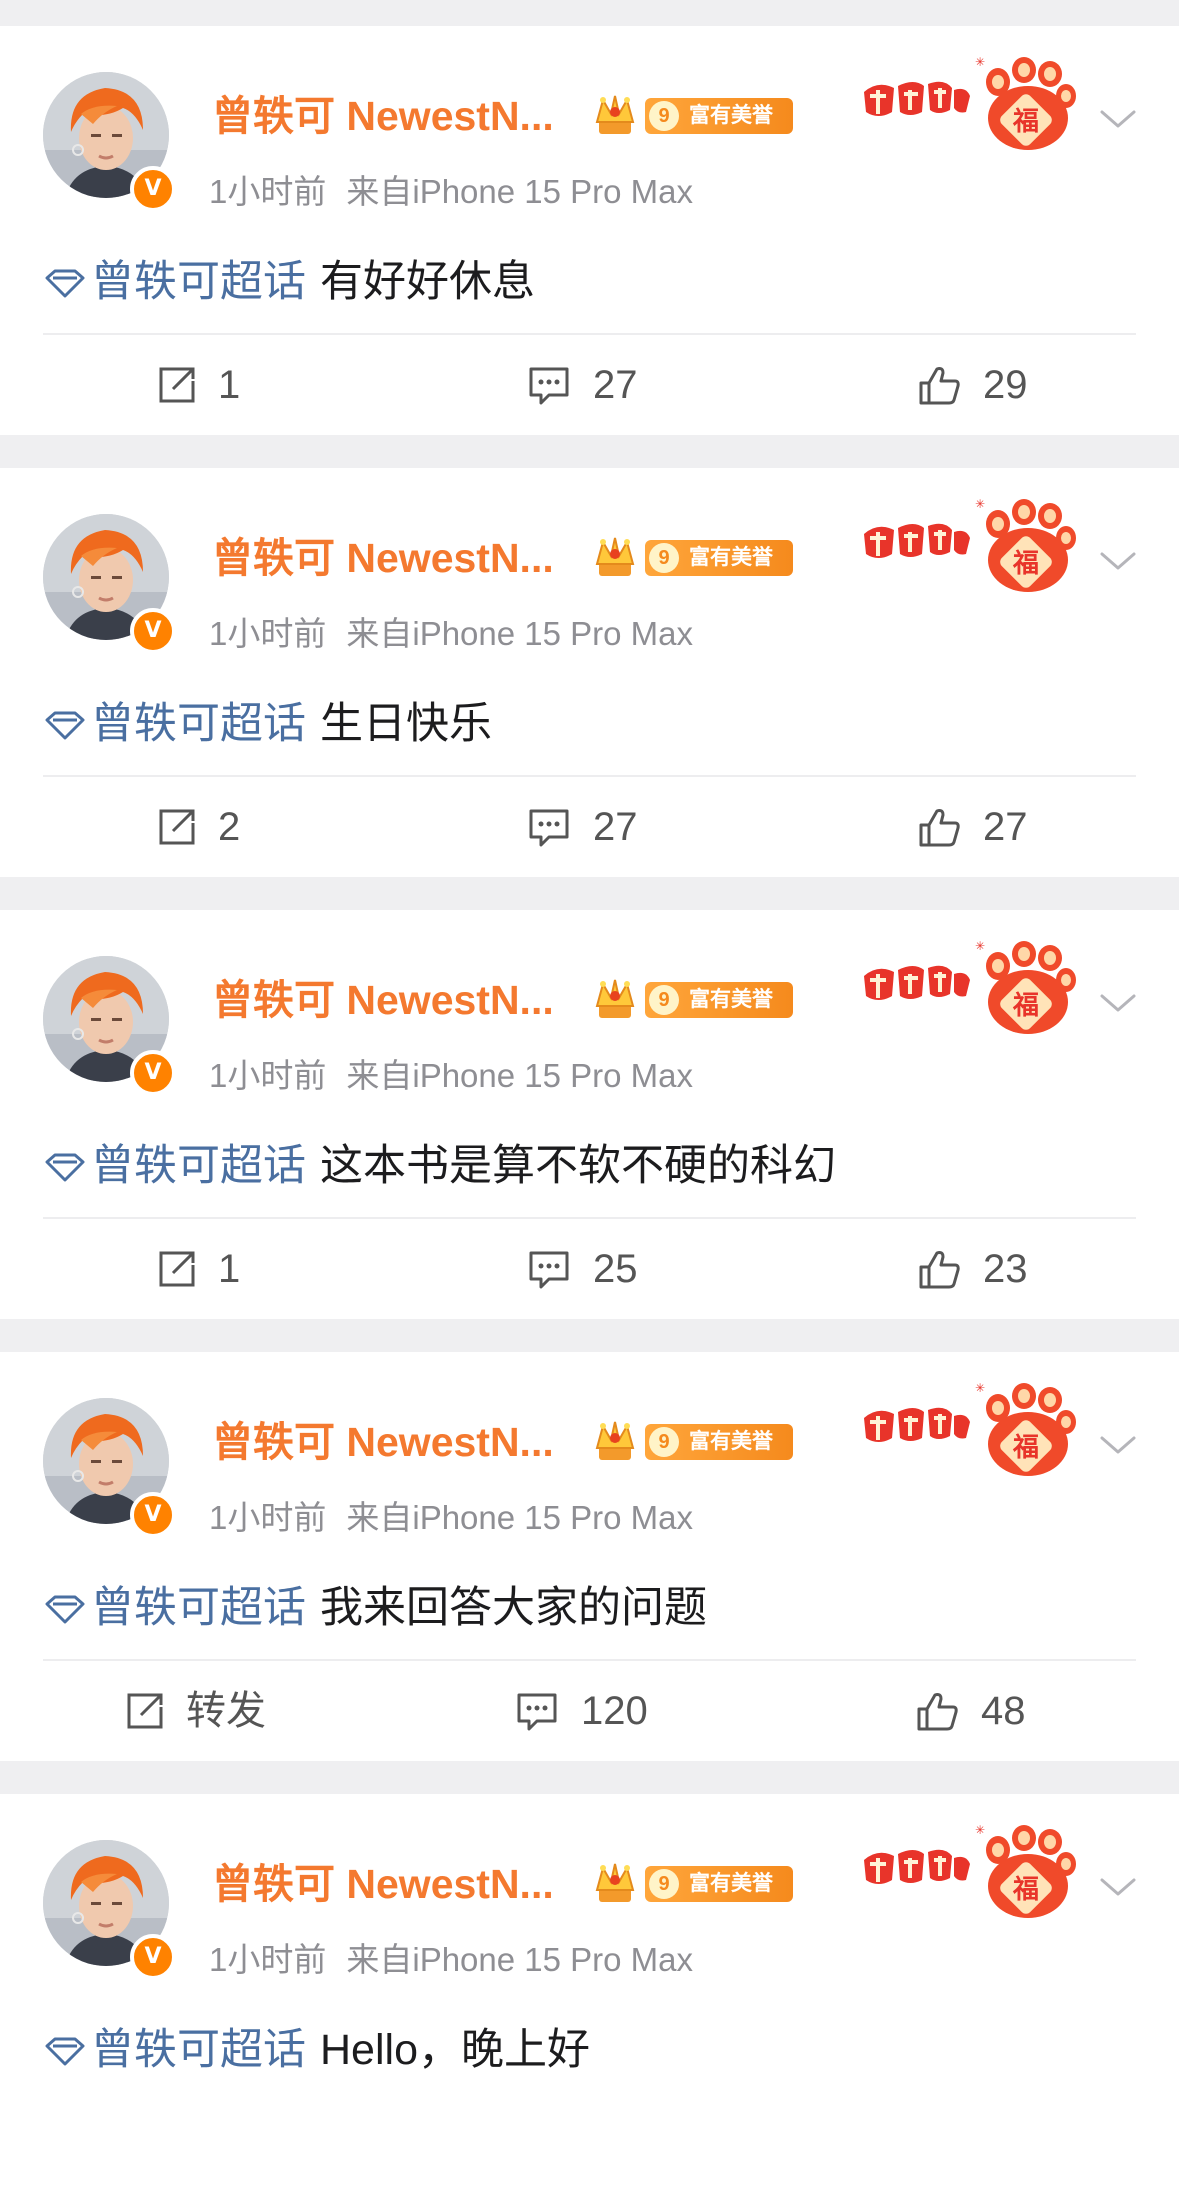 The height and width of the screenshot is (2203, 1179). Describe the element at coordinates (589, 385) in the screenshot. I see `action-bar: 1 27 29` at that location.